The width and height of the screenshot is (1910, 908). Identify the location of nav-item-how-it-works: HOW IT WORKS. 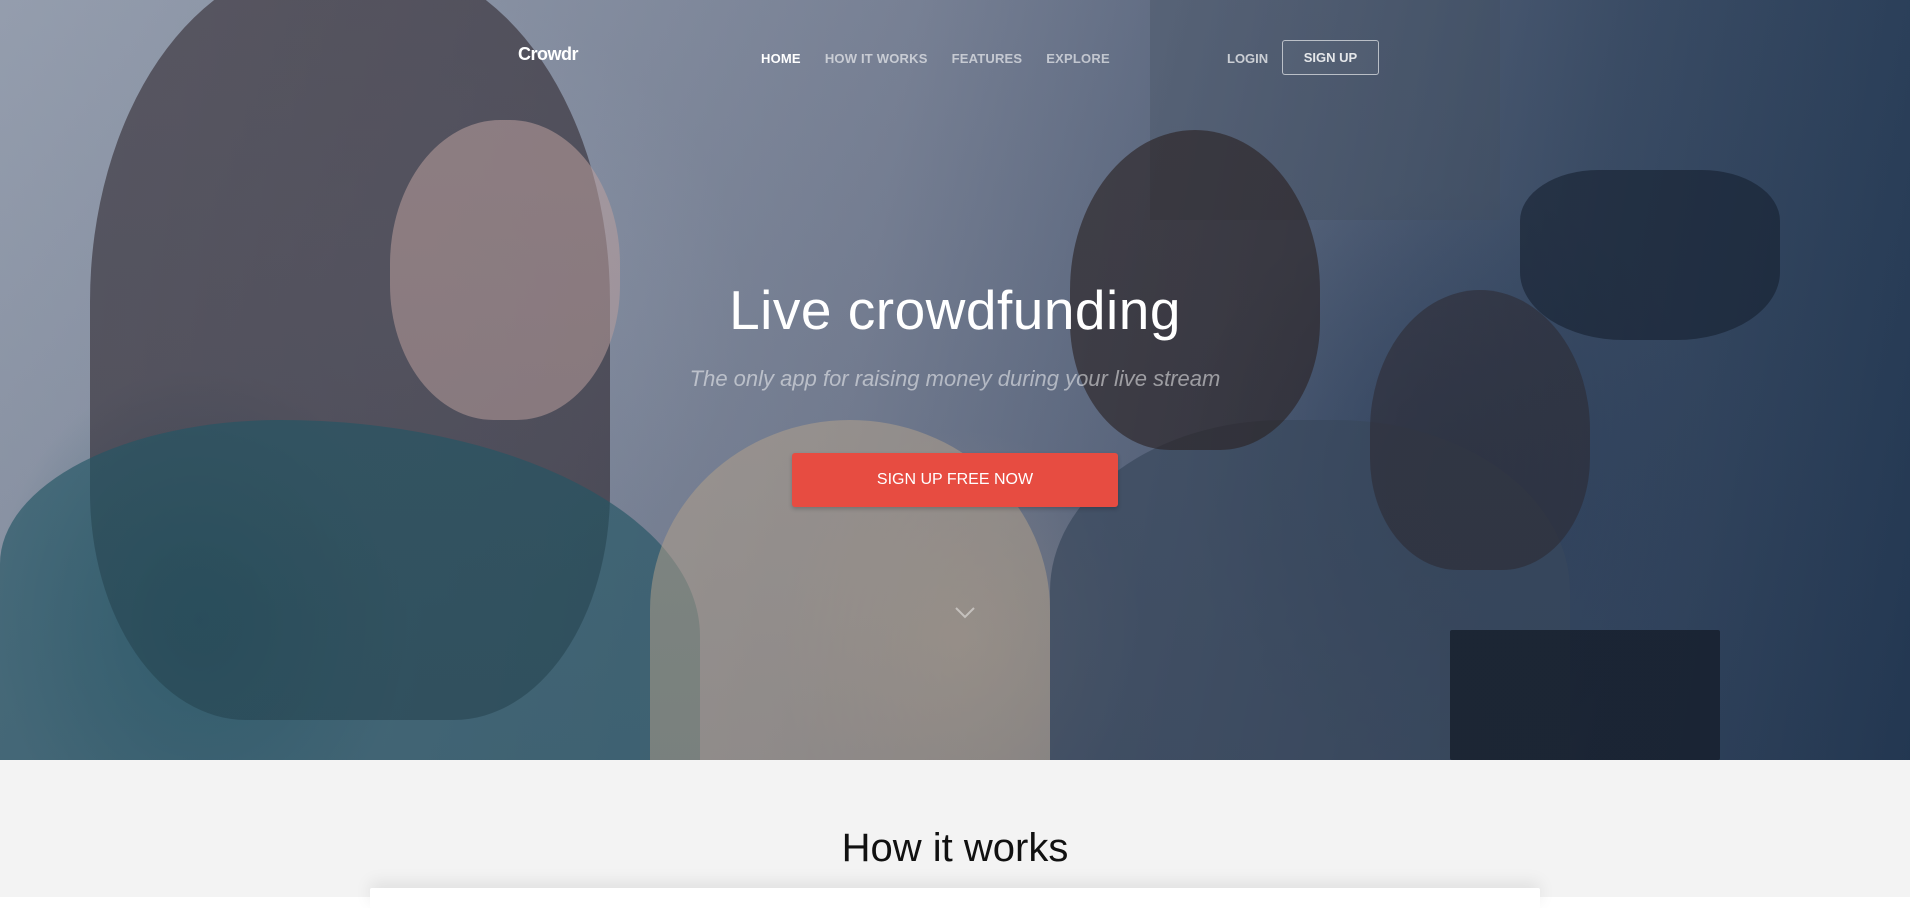
(876, 58).